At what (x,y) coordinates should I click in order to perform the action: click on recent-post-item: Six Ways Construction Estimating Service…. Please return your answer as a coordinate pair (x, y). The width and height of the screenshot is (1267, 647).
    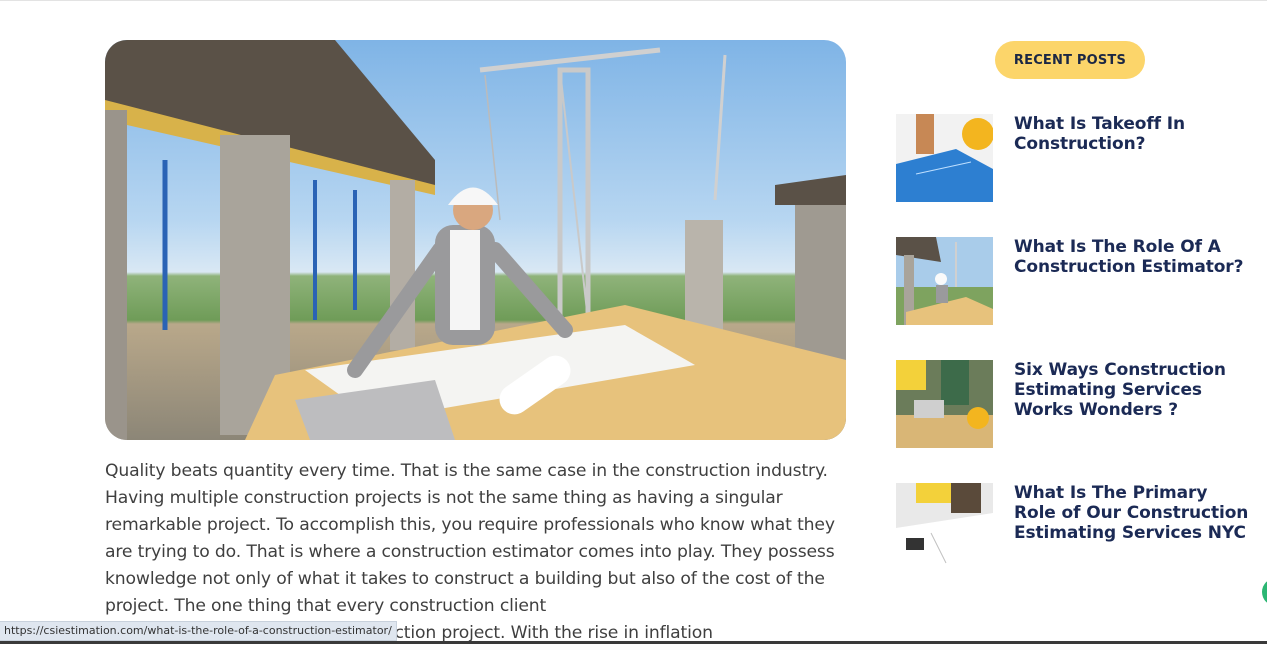
    Looking at the image, I should click on (1076, 404).